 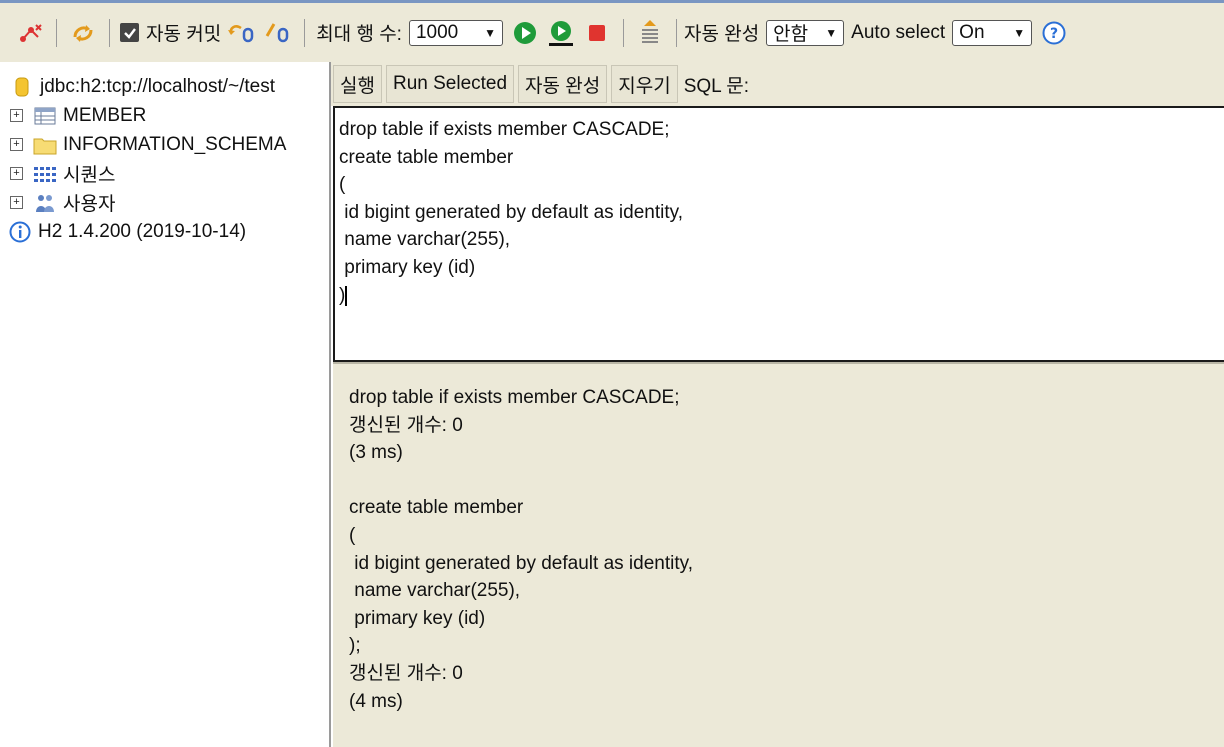 What do you see at coordinates (242, 33) in the screenshot?
I see `rollback-icon` at bounding box center [242, 33].